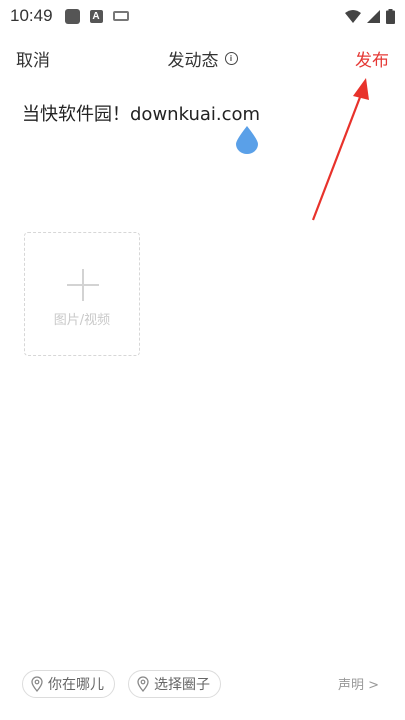 This screenshot has width=405, height=720. I want to click on add-media-label: 图片/视频, so click(82, 320).